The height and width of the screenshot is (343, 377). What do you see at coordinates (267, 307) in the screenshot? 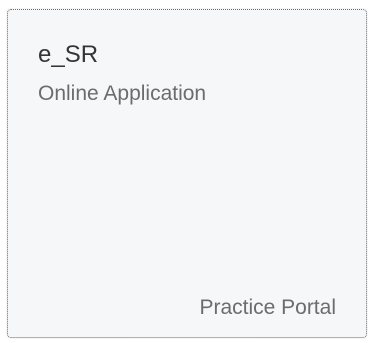
I see `tile-footer: Practice Portal` at bounding box center [267, 307].